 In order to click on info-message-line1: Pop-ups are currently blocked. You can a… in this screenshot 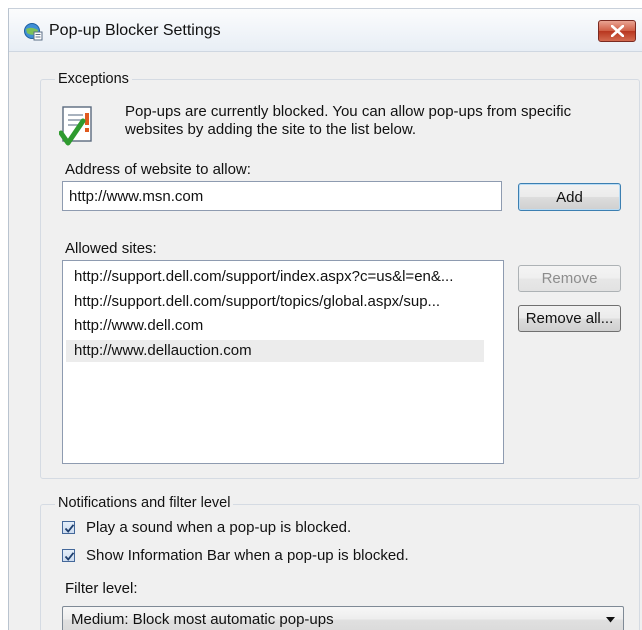, I will do `click(348, 111)`.